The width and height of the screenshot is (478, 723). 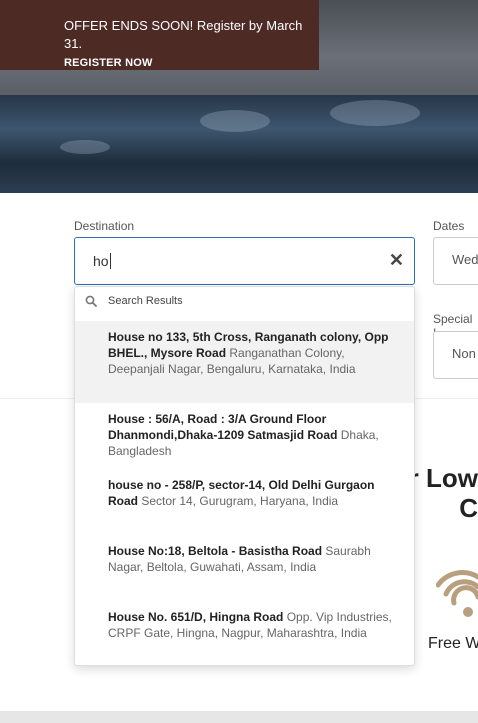 What do you see at coordinates (110, 261) in the screenshot?
I see `text-caret` at bounding box center [110, 261].